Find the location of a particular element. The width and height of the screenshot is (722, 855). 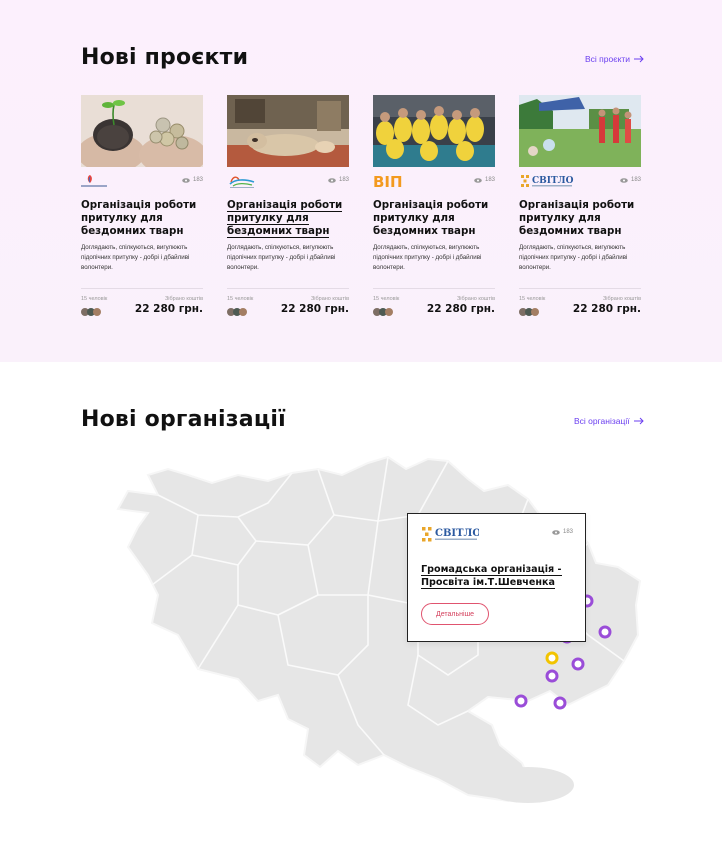

project-image-volunteers is located at coordinates (434, 131).